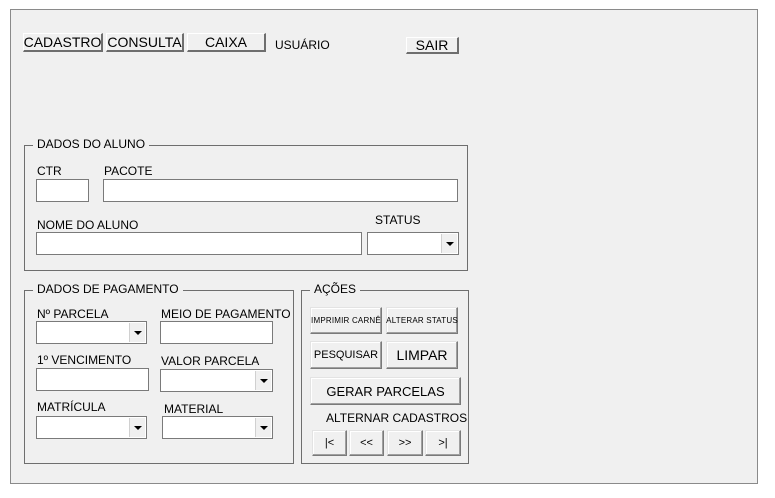 The height and width of the screenshot is (498, 775). What do you see at coordinates (216, 380) in the screenshot?
I see `valor-parcela-select` at bounding box center [216, 380].